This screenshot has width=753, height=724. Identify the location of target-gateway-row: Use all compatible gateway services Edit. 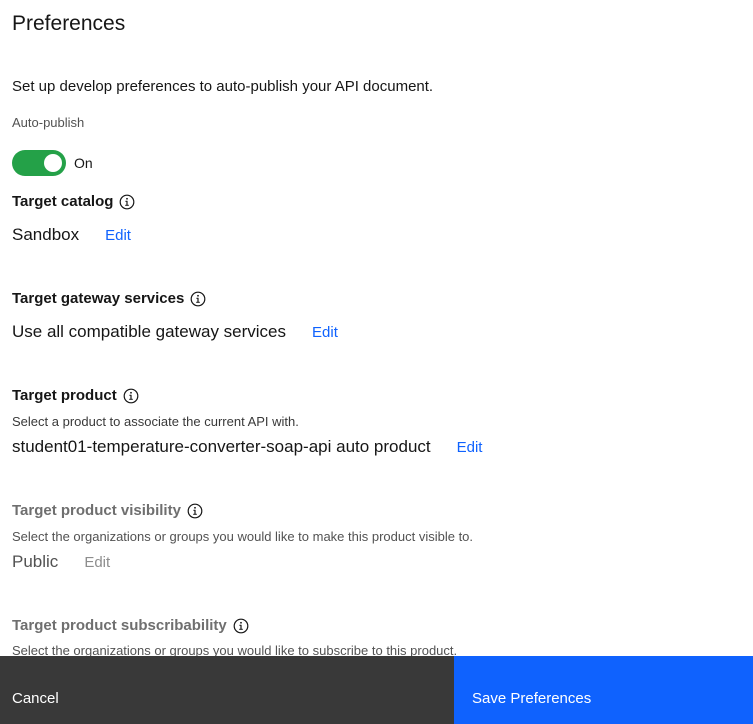
(175, 332).